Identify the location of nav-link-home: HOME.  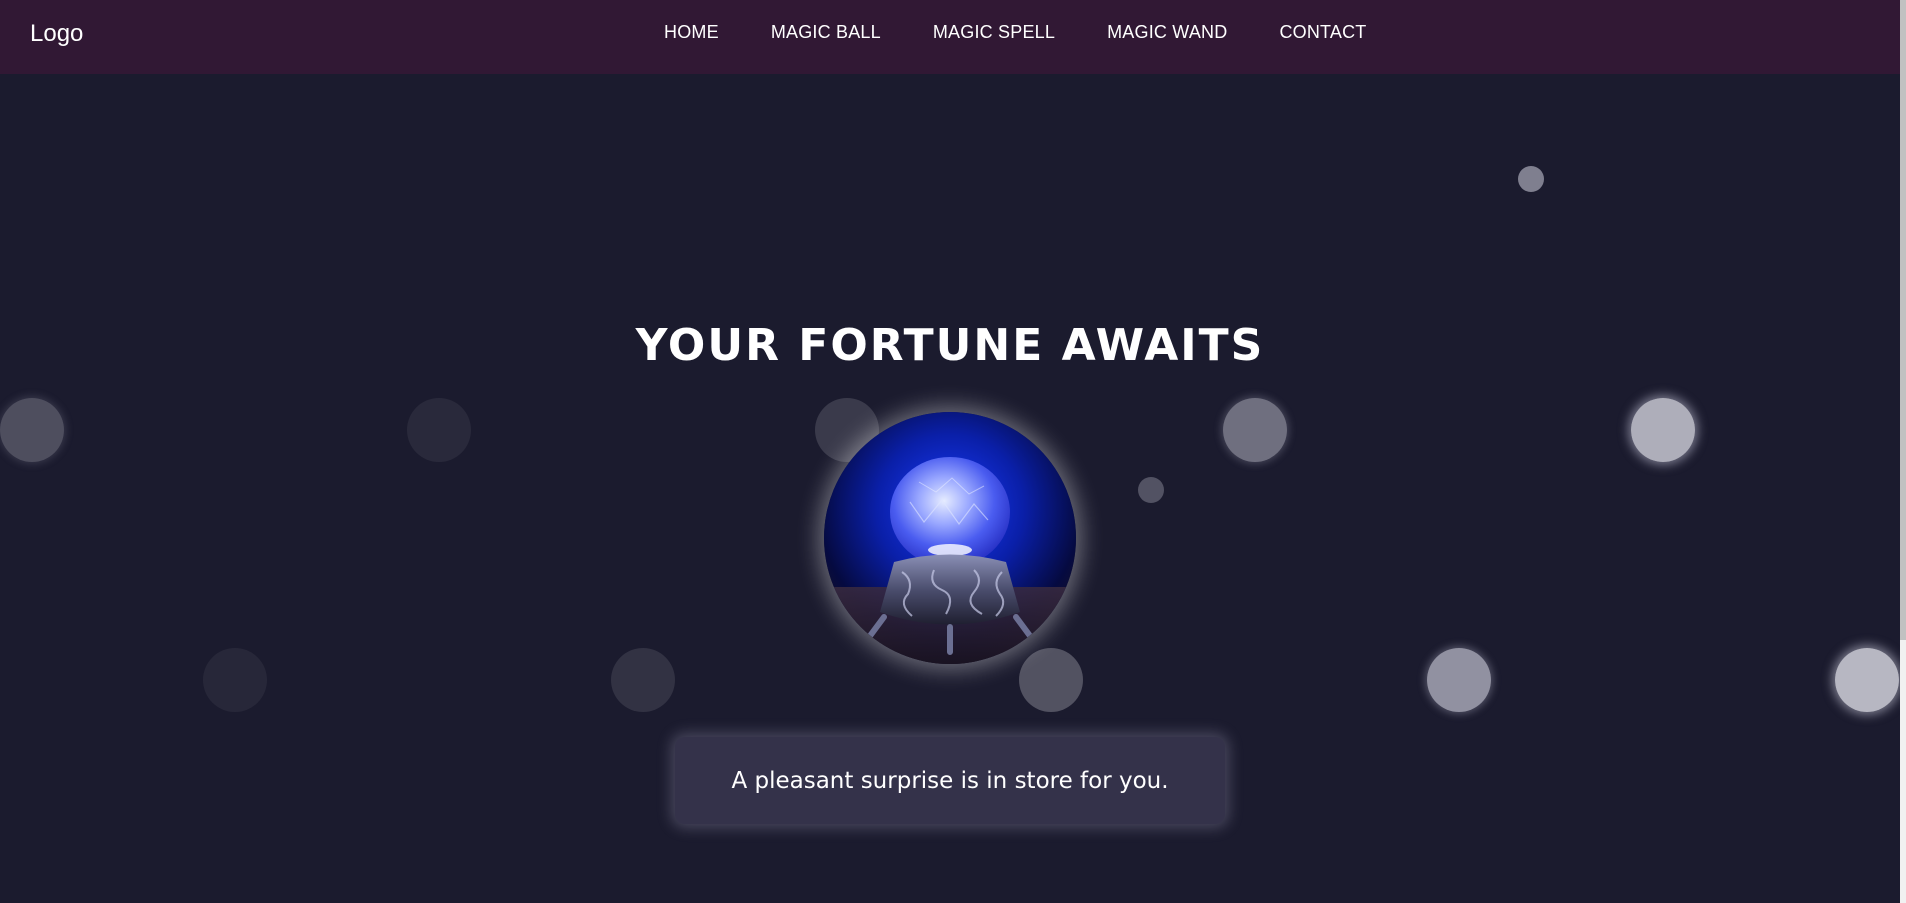
(691, 32).